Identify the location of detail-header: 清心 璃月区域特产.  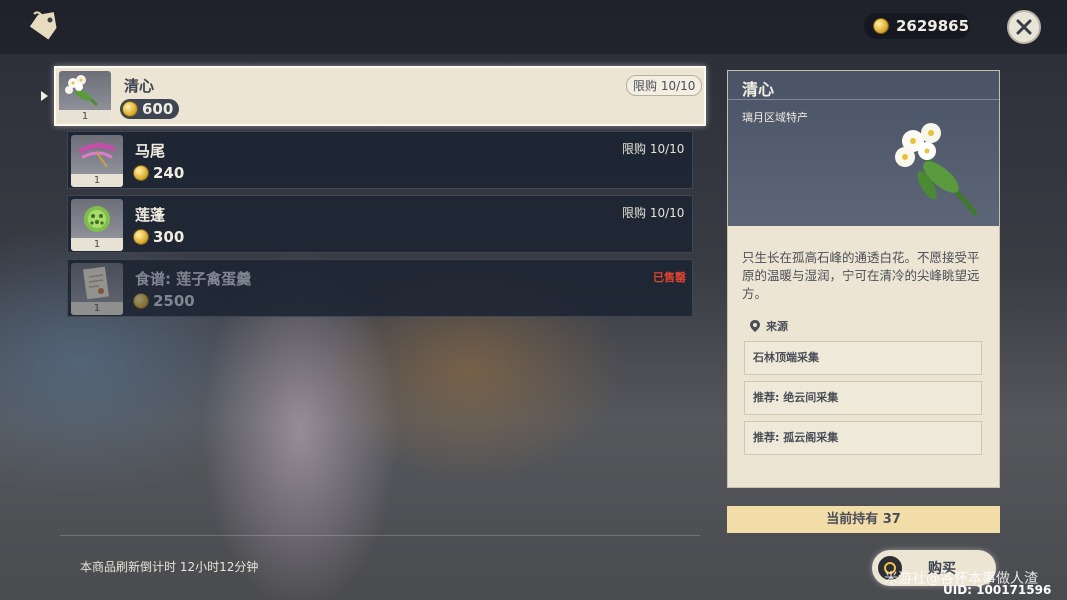
(863, 148).